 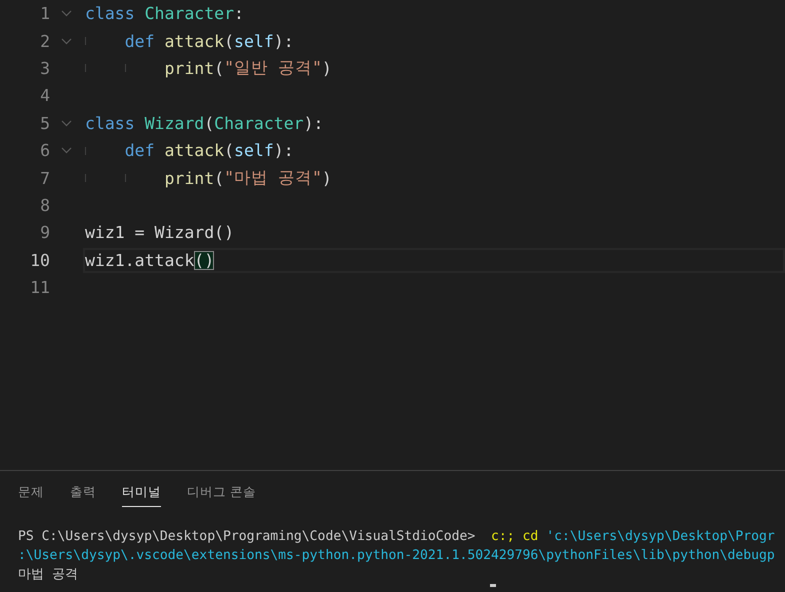 I want to click on line-number: 8, so click(x=44, y=205).